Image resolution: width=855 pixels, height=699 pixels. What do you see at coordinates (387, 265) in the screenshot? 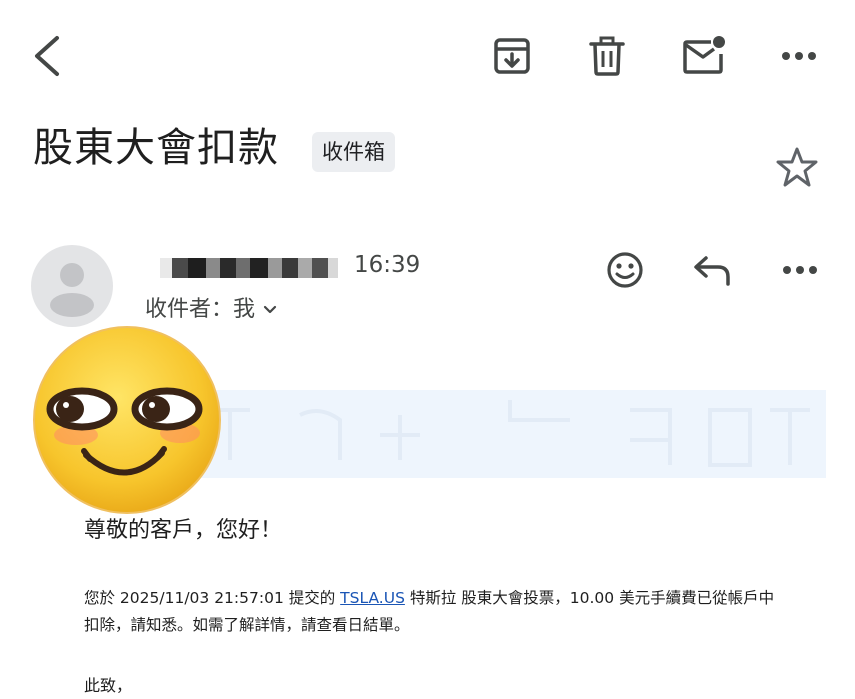
I see `email-time: 16:39` at bounding box center [387, 265].